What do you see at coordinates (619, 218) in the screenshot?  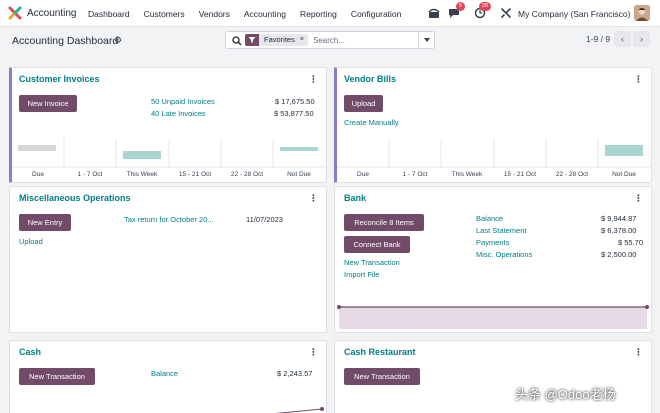 I see `balance-value: $ 9,944.87` at bounding box center [619, 218].